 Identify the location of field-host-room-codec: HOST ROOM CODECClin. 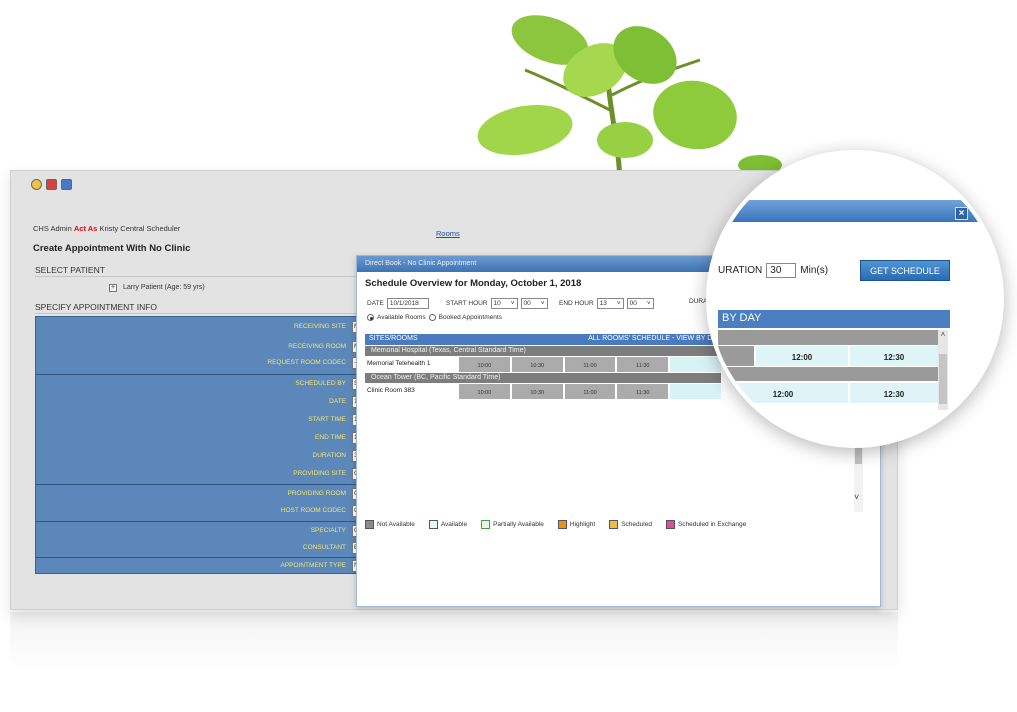
(202, 511).